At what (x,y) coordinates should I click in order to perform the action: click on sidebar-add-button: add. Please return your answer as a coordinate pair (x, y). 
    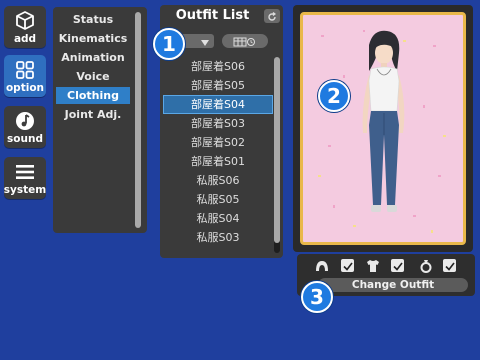
    Looking at the image, I should click on (25, 27).